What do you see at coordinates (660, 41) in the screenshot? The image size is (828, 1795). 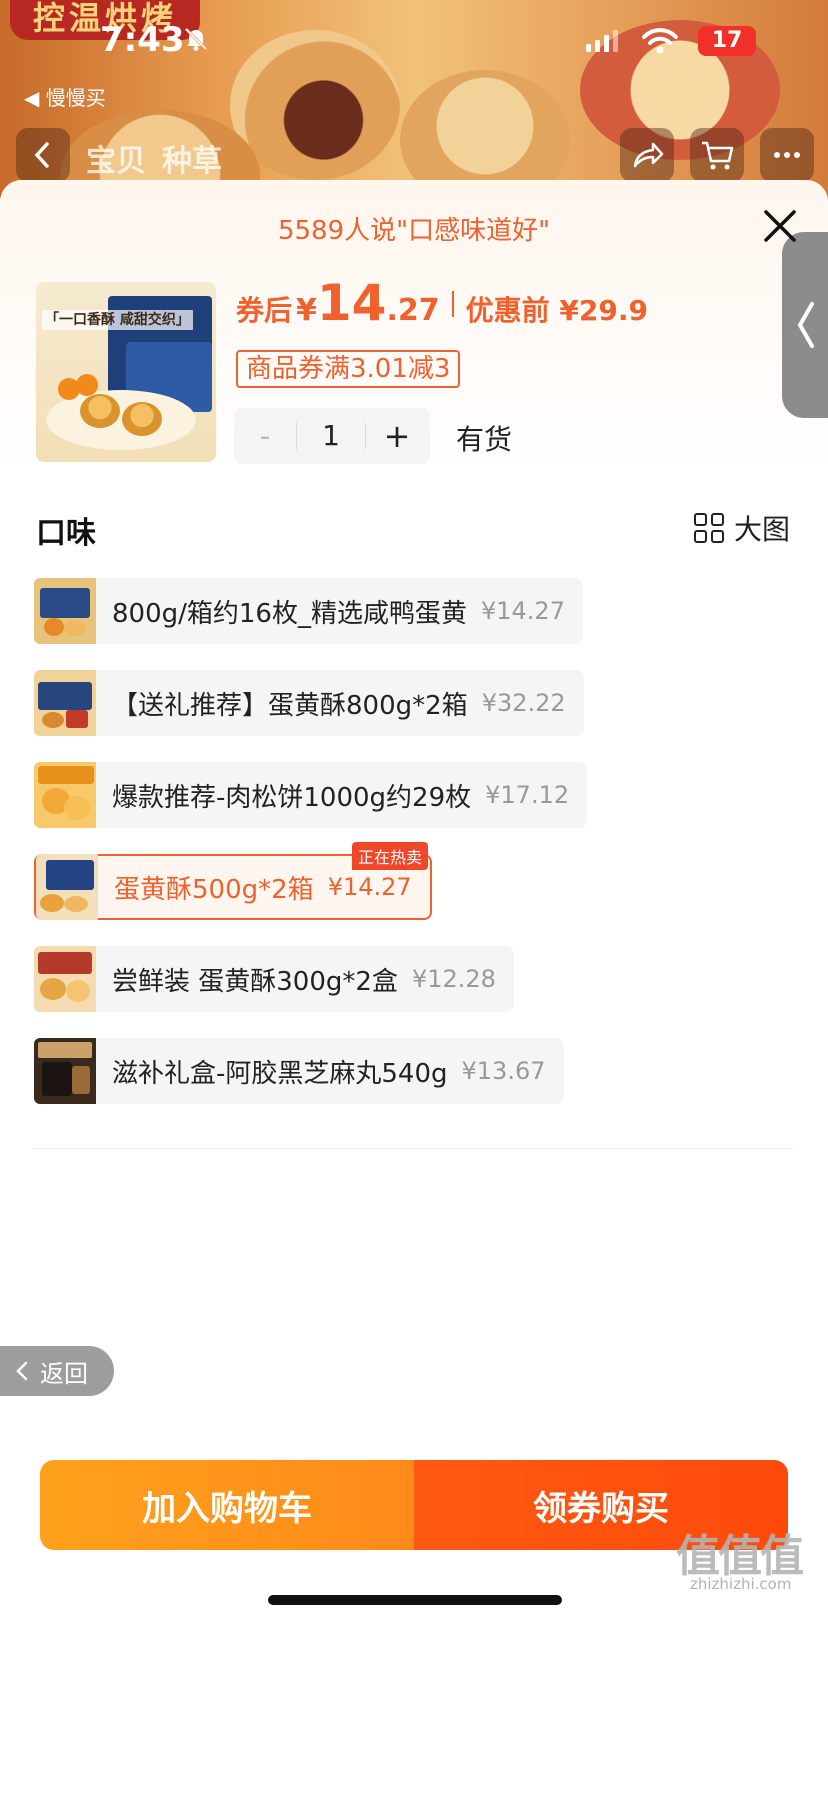 I see `wifi-icon` at bounding box center [660, 41].